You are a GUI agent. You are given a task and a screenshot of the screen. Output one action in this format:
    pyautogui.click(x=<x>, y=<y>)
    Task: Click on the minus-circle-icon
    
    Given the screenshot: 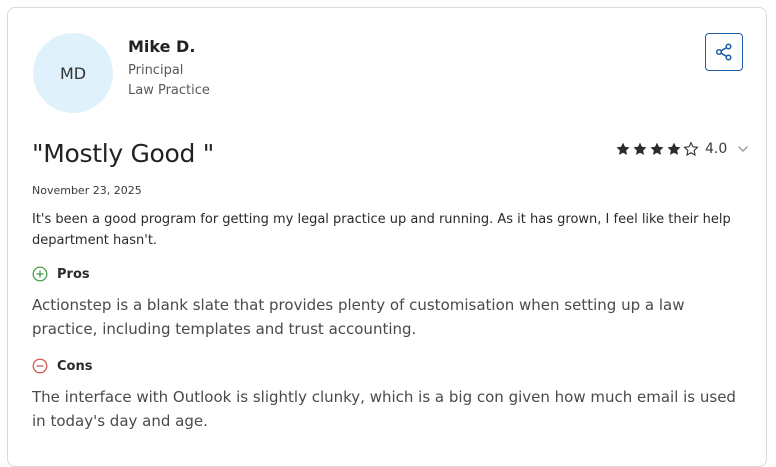 What is the action you would take?
    pyautogui.click(x=40, y=366)
    